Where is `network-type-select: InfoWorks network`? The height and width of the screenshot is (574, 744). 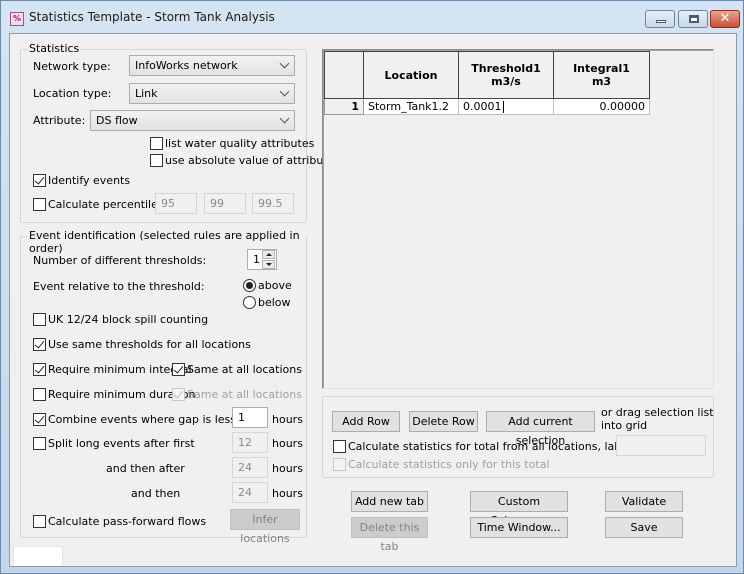
network-type-select: InfoWorks network is located at coordinates (212, 65).